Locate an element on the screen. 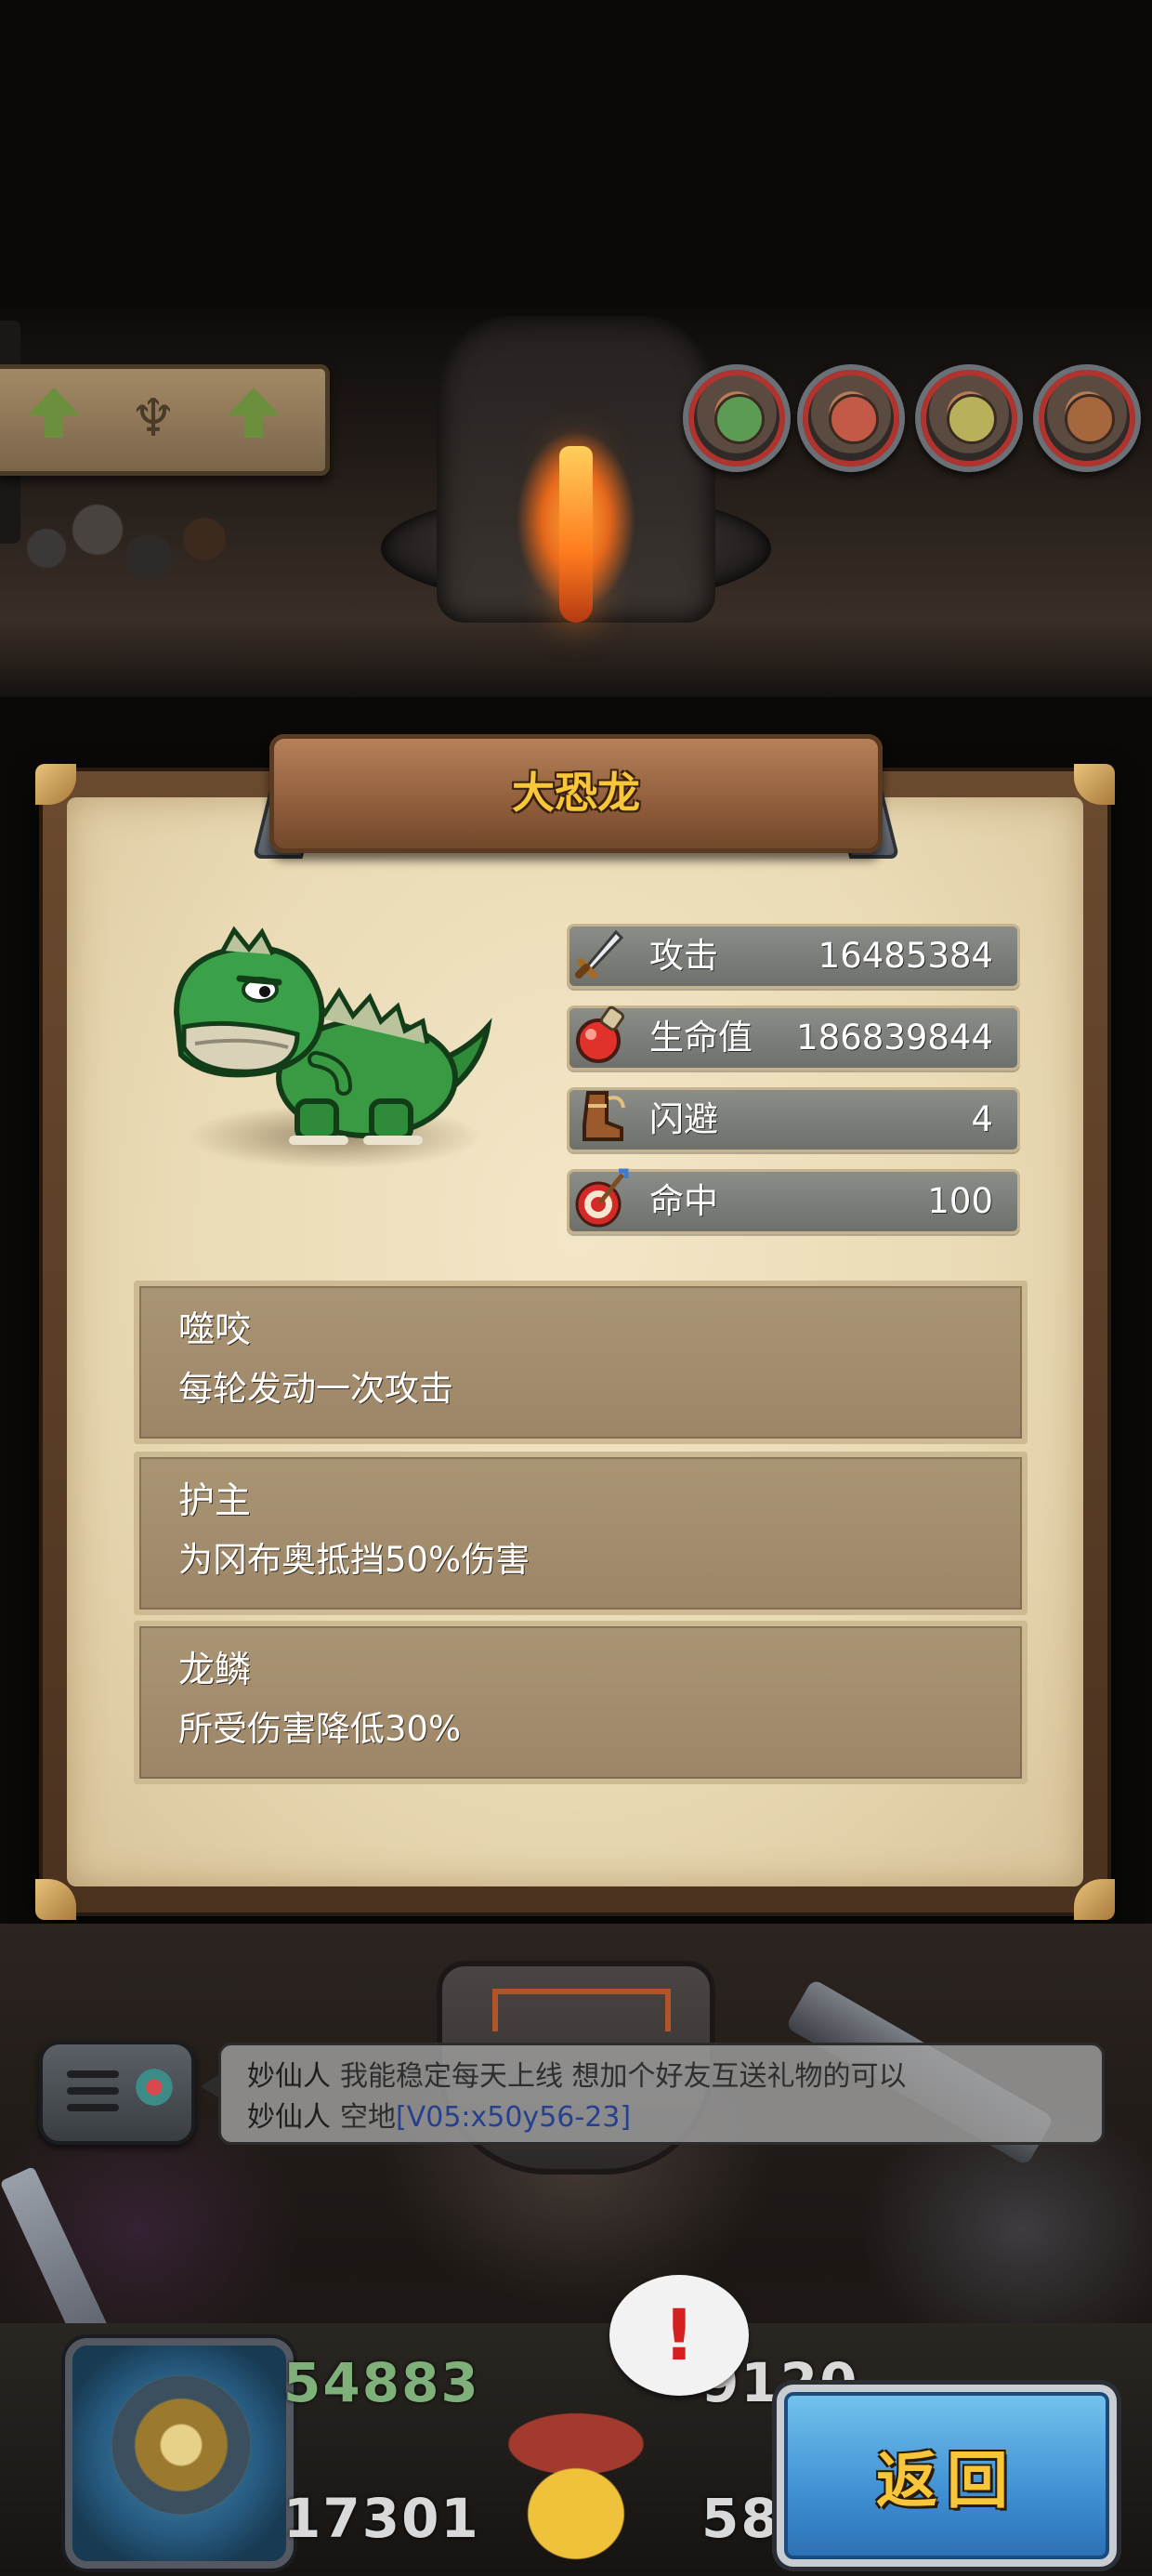 The image size is (1152, 2576). resource-counter: 58 is located at coordinates (740, 2518).